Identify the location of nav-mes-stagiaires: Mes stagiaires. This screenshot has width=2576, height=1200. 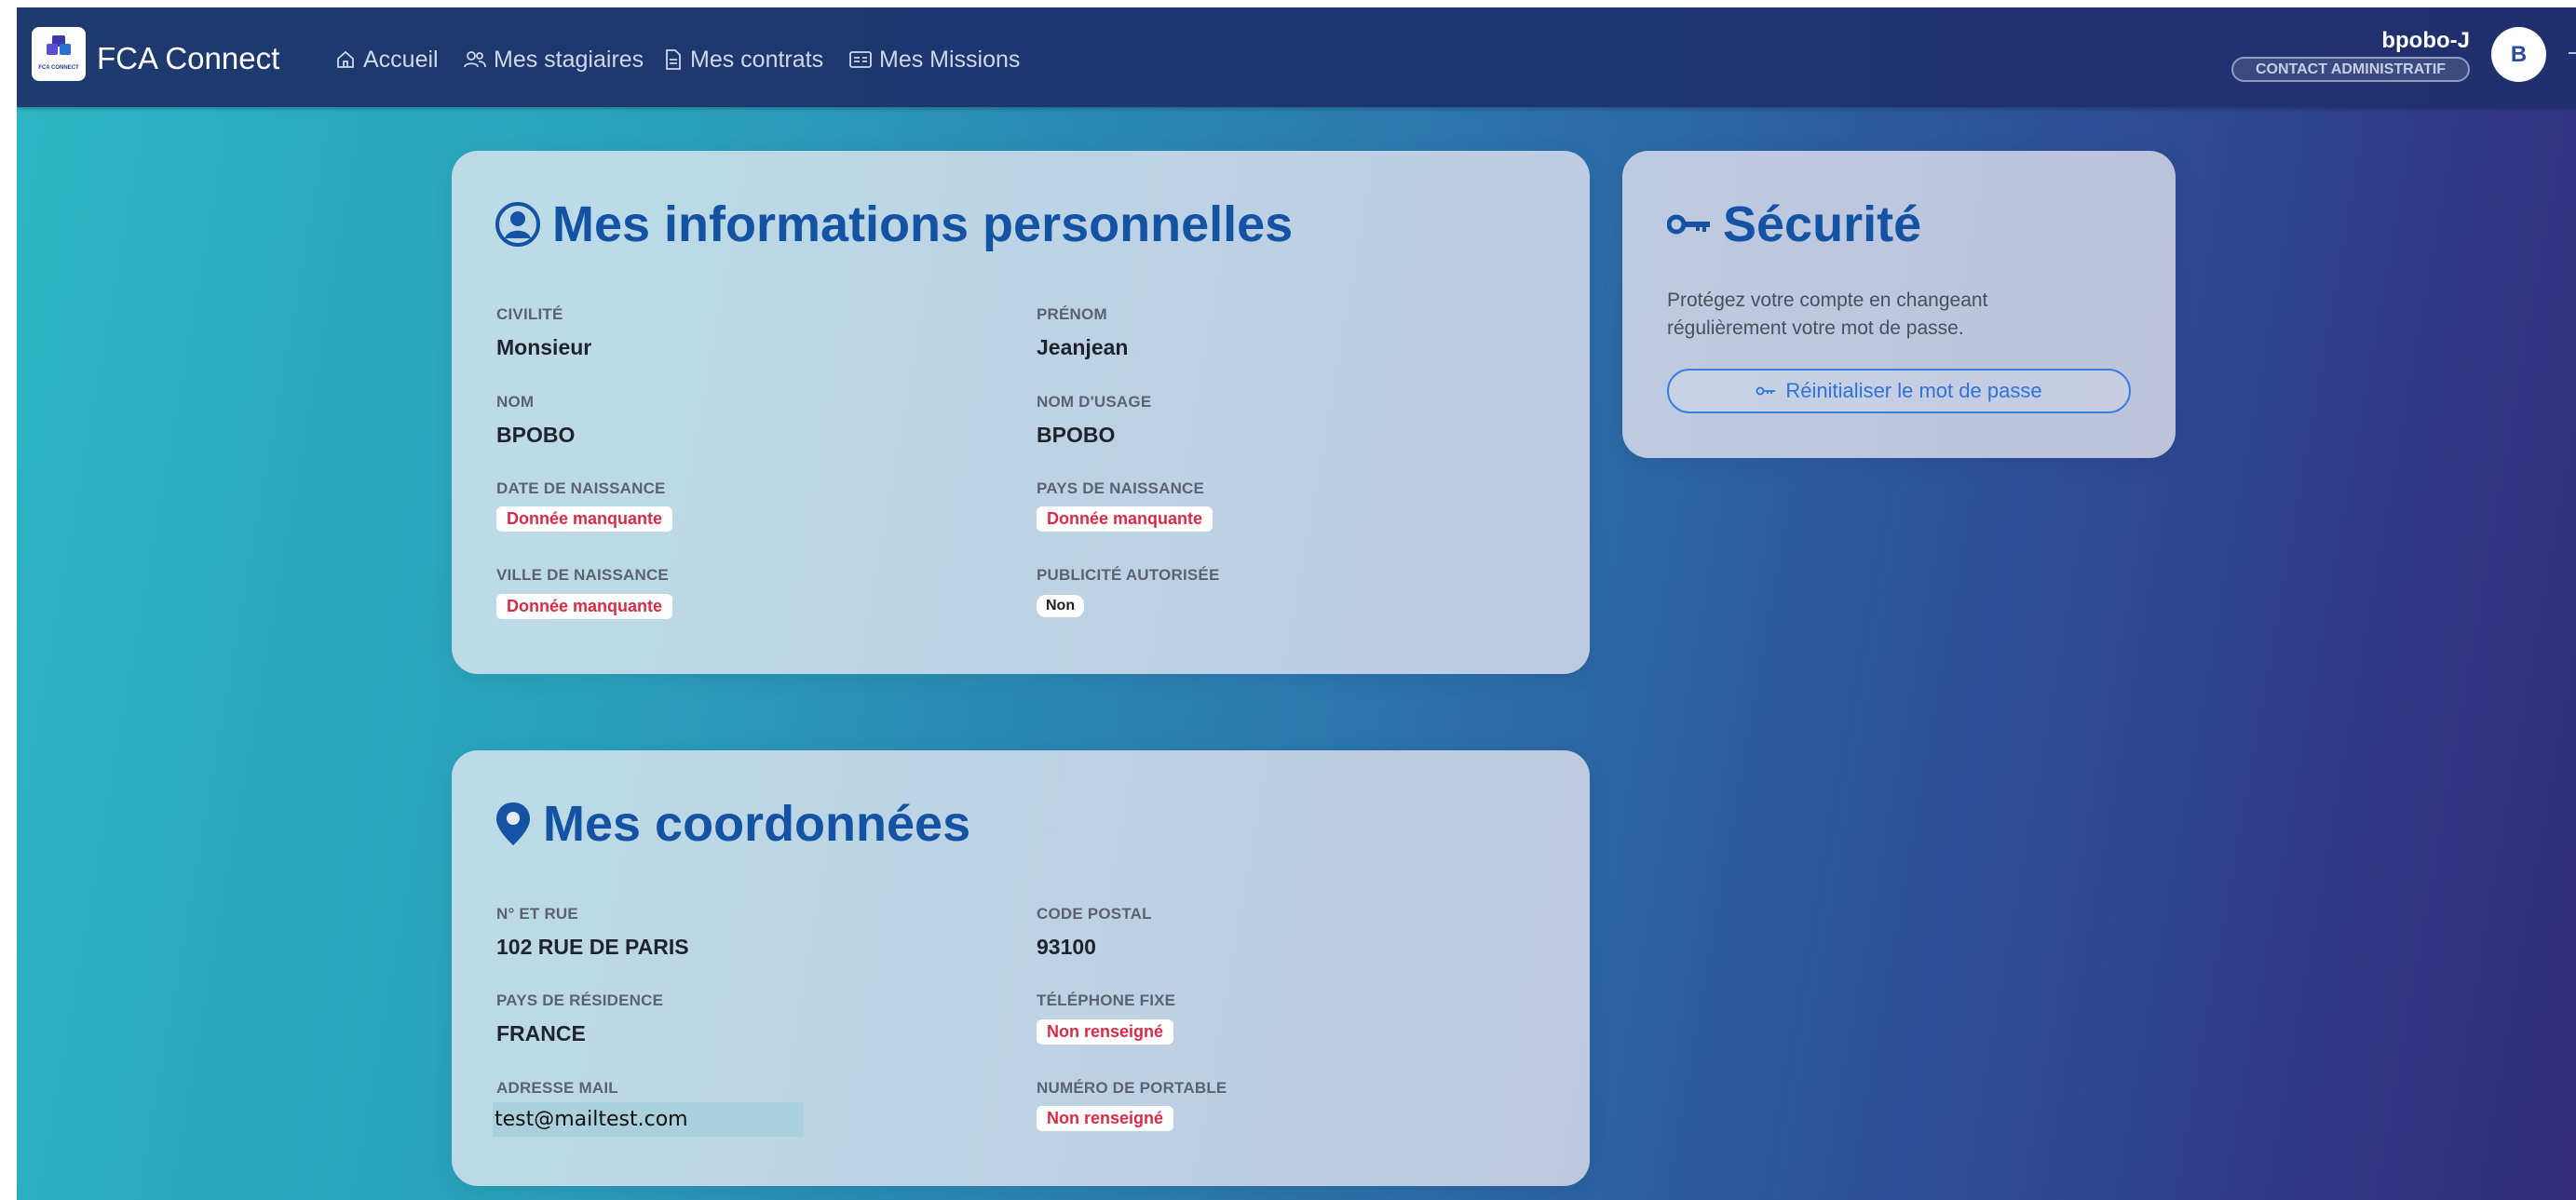
(554, 60).